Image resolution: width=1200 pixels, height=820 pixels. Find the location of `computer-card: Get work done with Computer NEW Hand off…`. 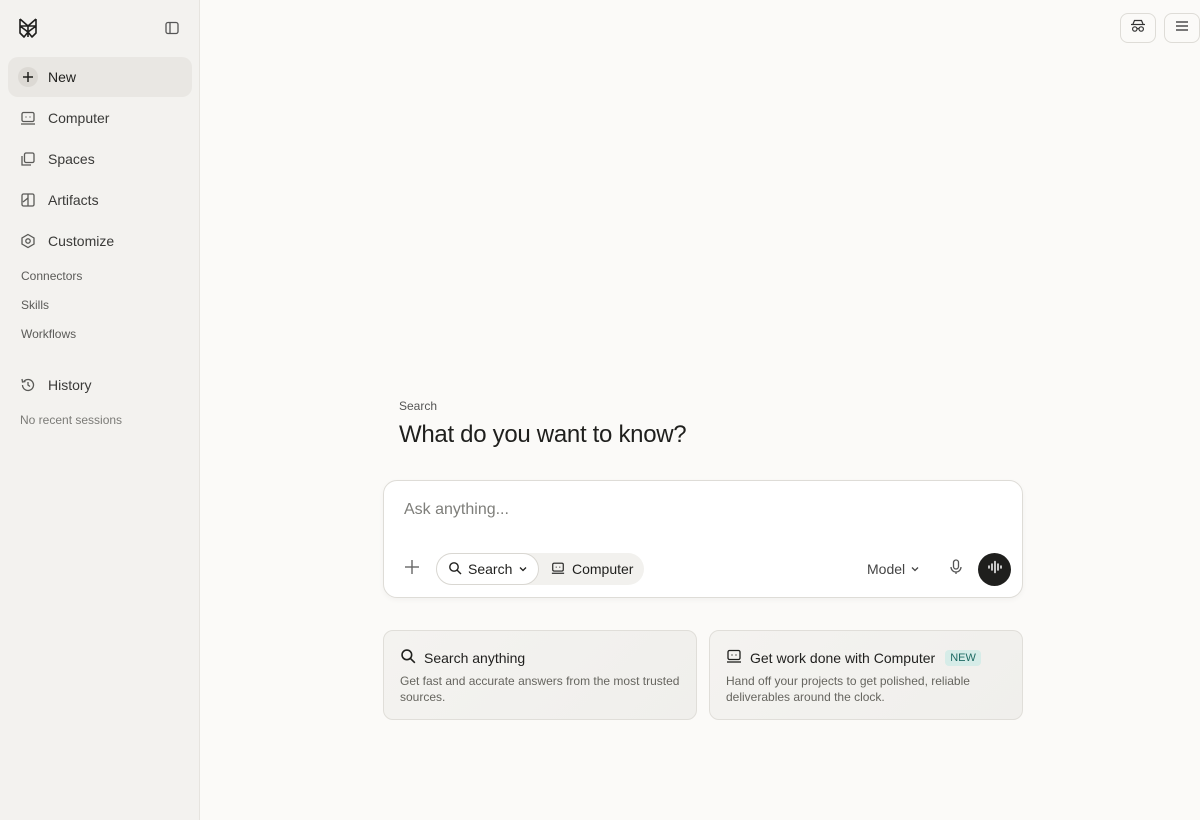

computer-card: Get work done with Computer NEW Hand off… is located at coordinates (866, 675).